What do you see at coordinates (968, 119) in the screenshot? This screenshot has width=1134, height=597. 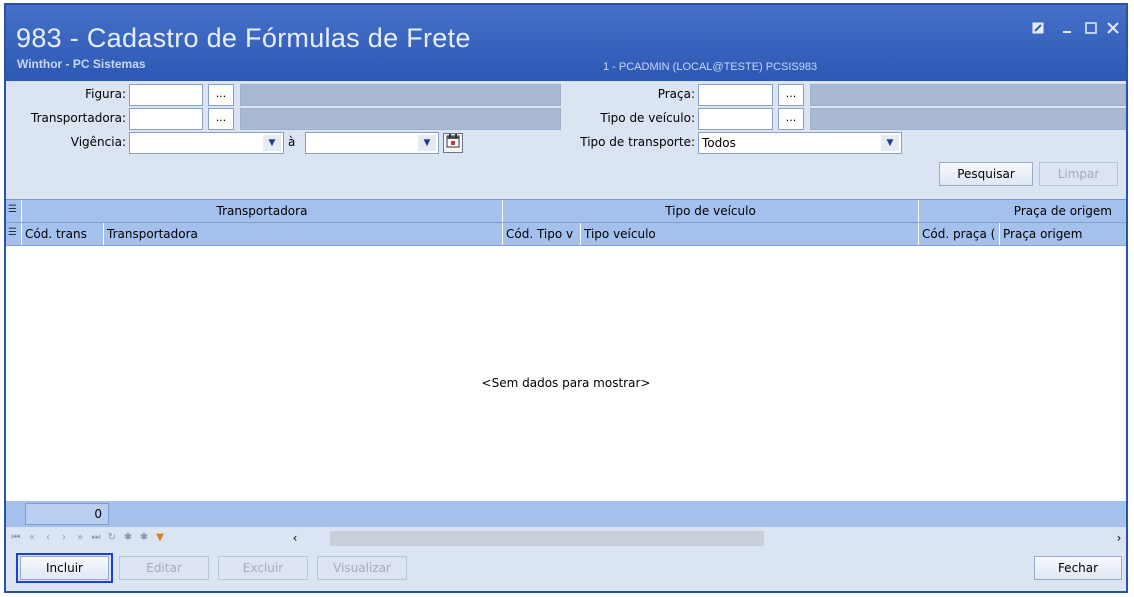 I see `tipo-veiculo-description-field` at bounding box center [968, 119].